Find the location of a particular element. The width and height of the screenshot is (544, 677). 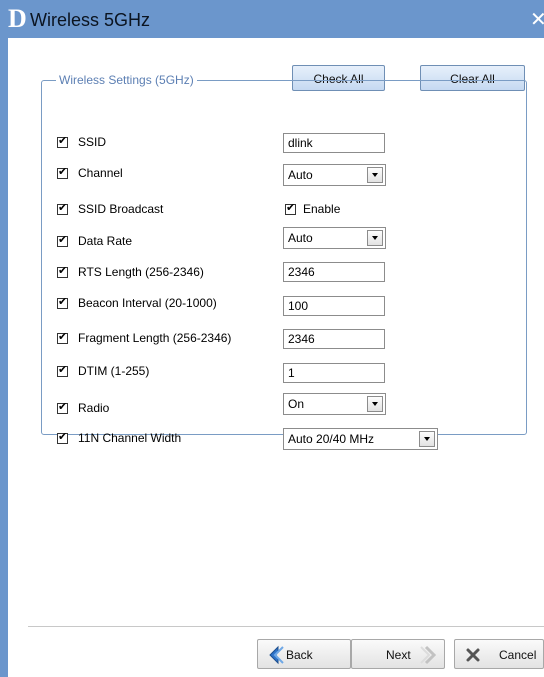

fragment-length-input: 2346 is located at coordinates (334, 339).